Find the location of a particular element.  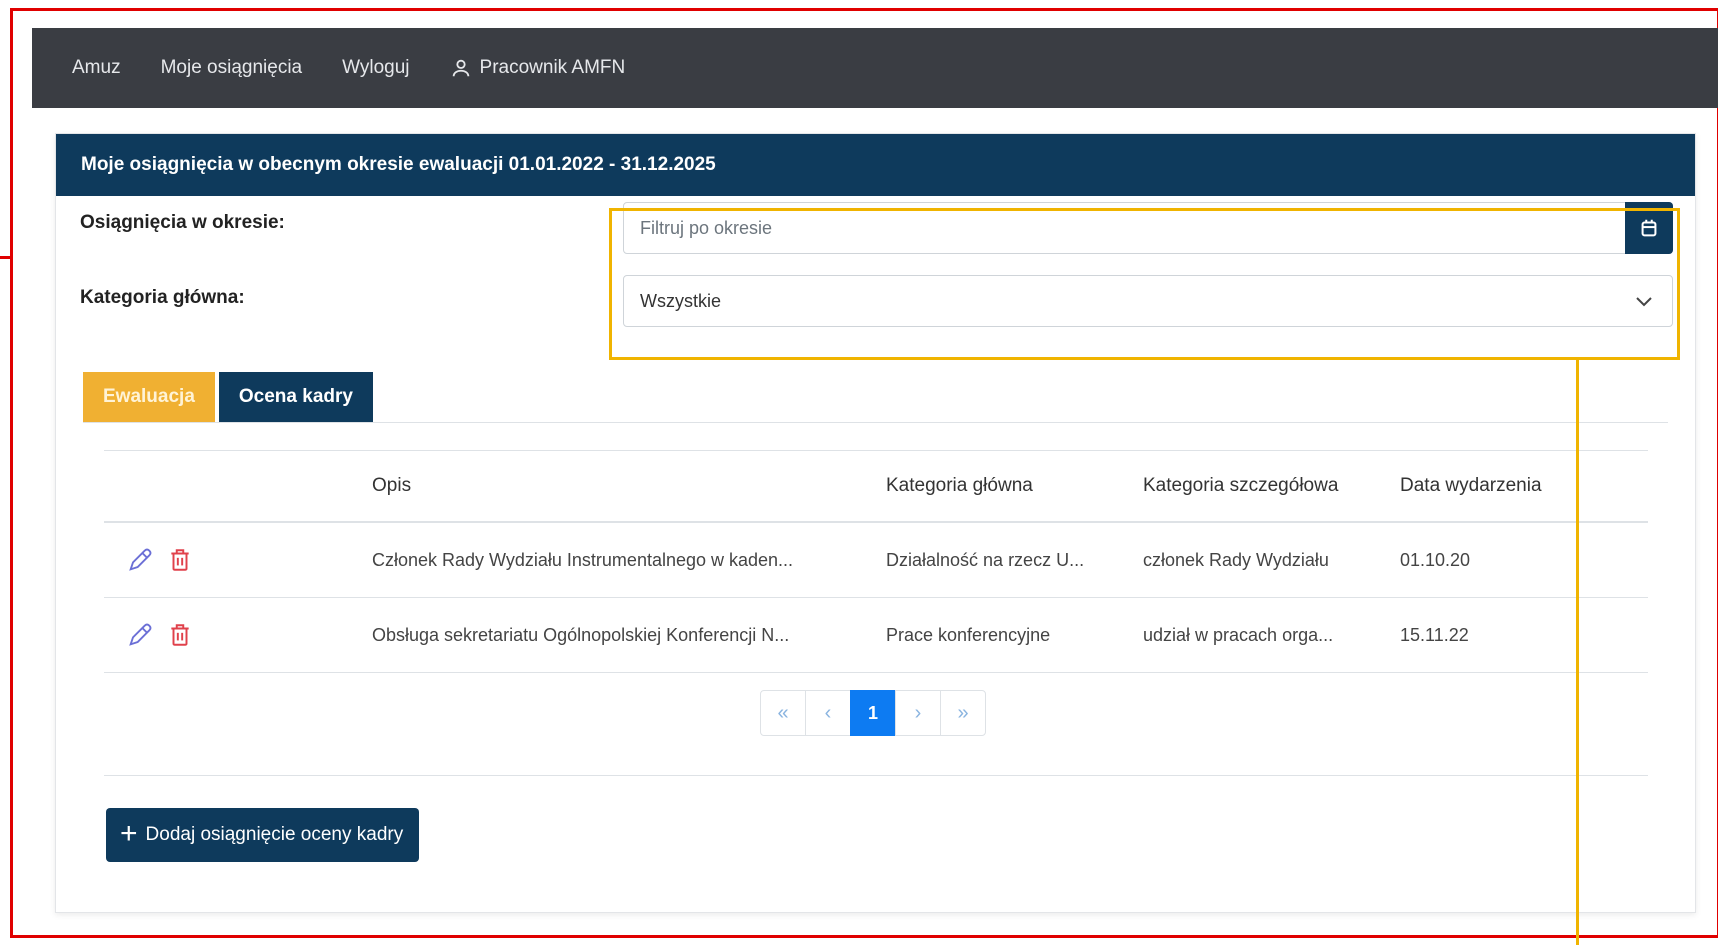

pagination: « ‹ 1 › » is located at coordinates (873, 713).